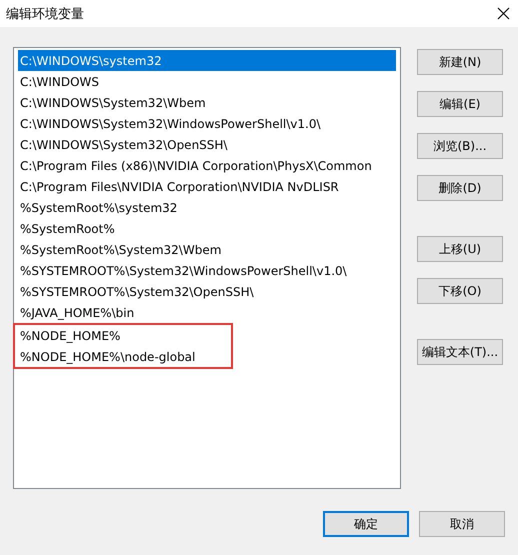 The width and height of the screenshot is (518, 555). Describe the element at coordinates (207, 291) in the screenshot. I see `path-item: %SYSTEMROOT%\System32\OpenSSH\` at that location.